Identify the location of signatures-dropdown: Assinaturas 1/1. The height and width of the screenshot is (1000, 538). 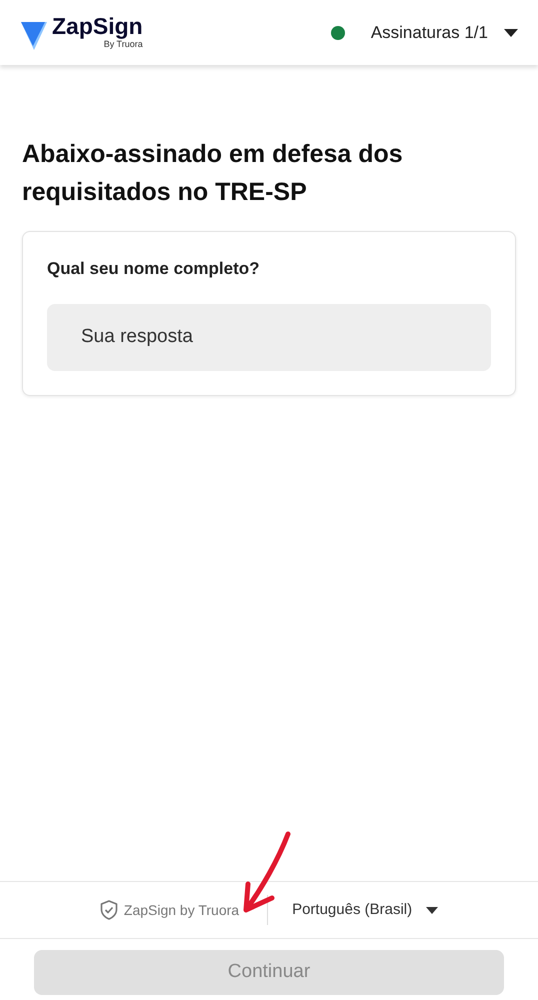
(444, 33).